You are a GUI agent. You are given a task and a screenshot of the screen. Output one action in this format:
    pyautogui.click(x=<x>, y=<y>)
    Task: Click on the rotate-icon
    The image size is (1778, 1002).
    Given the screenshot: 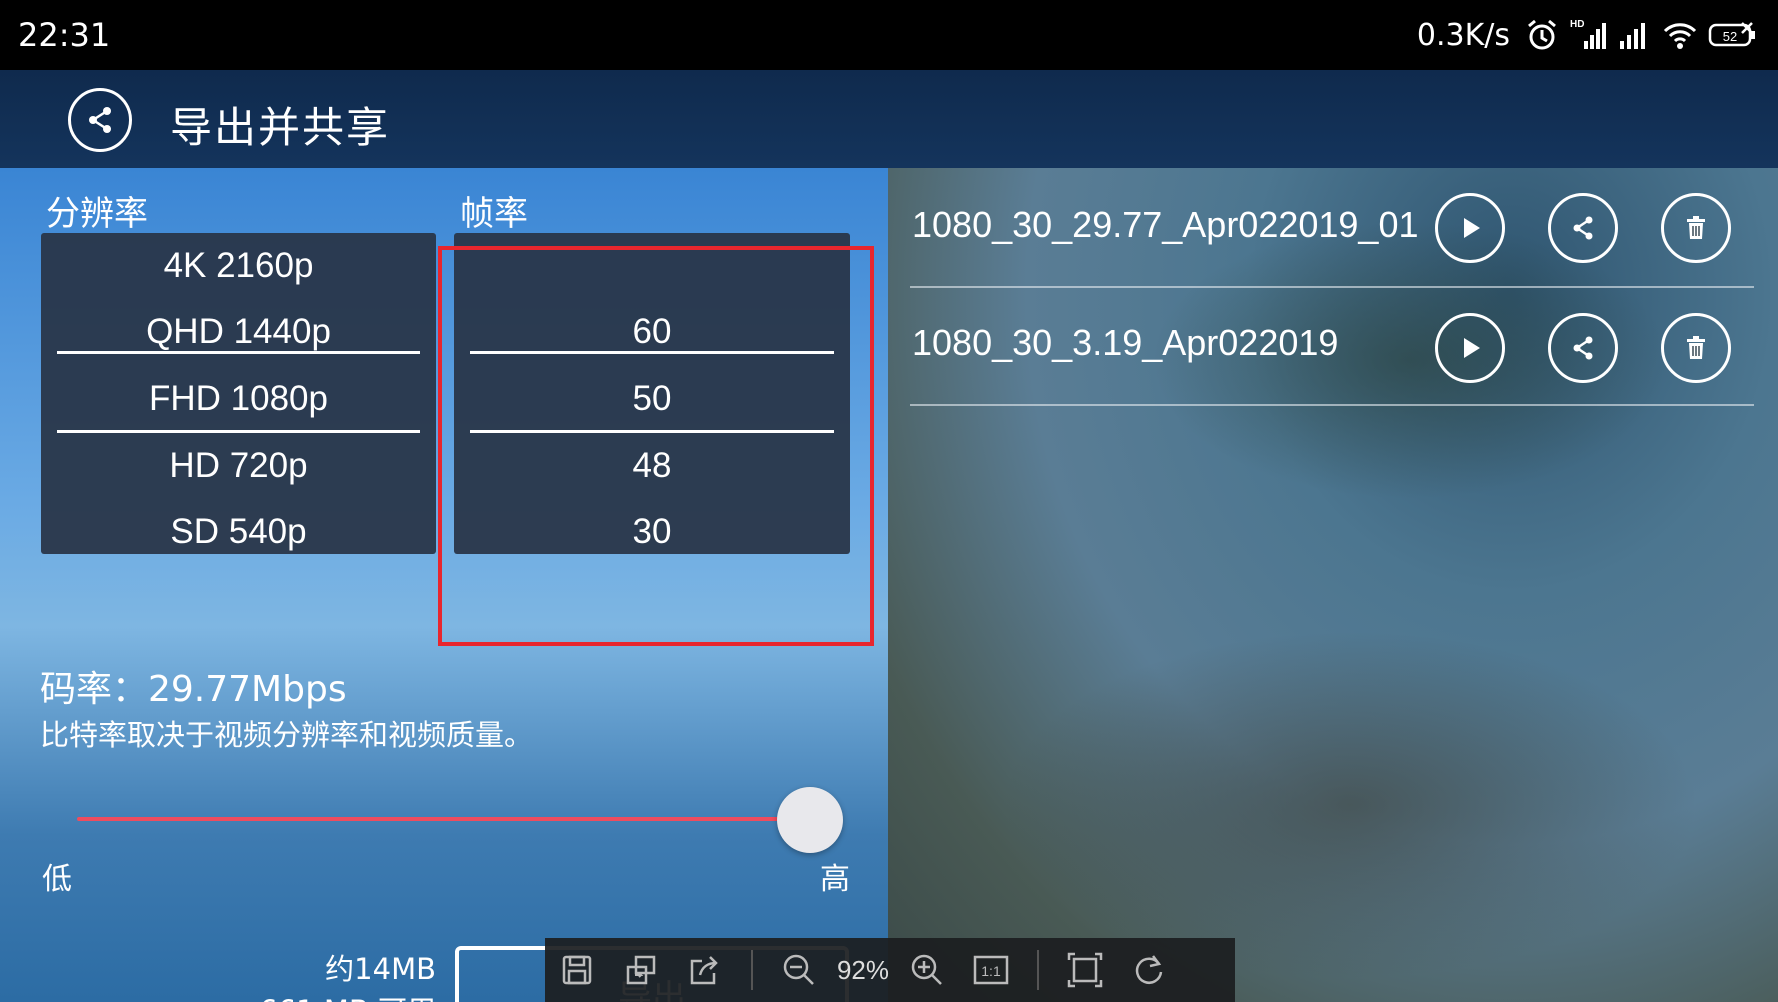 What is the action you would take?
    pyautogui.click(x=1149, y=969)
    